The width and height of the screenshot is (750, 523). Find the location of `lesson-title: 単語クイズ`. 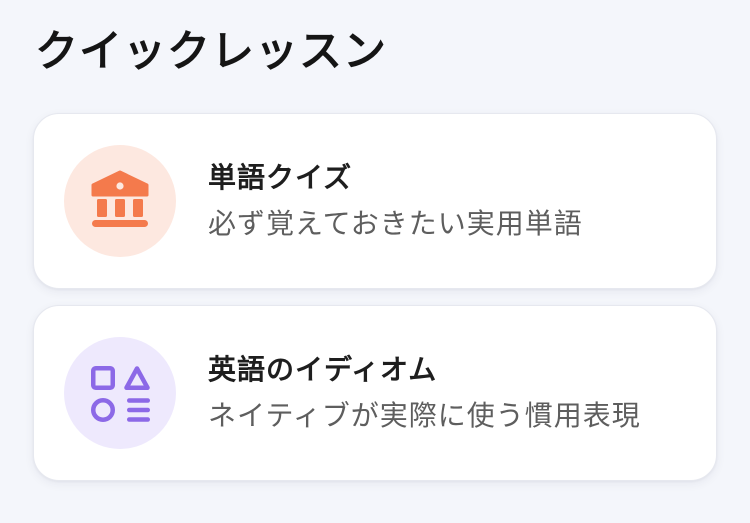

lesson-title: 単語クイズ is located at coordinates (280, 177).